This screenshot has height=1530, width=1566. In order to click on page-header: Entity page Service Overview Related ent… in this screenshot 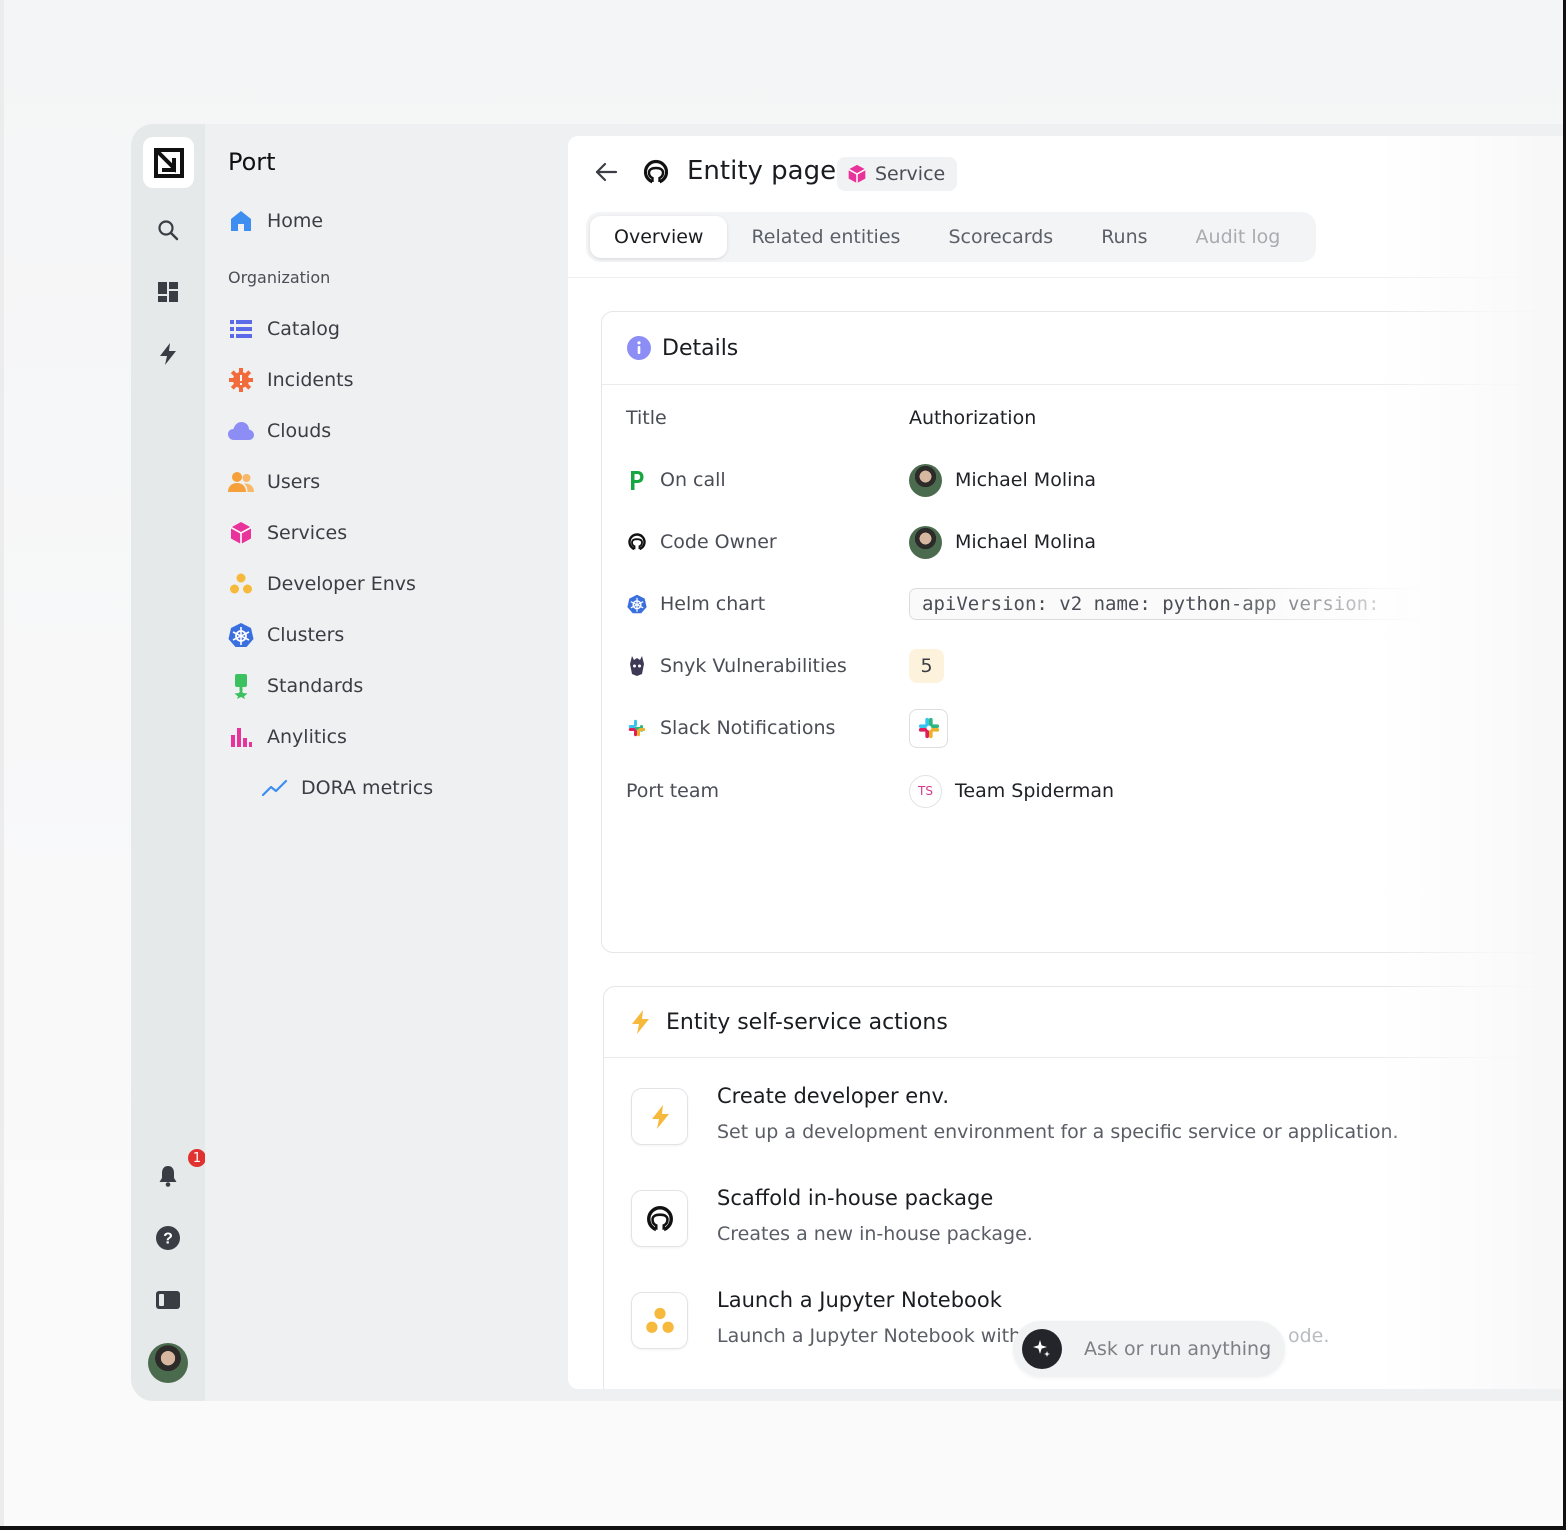, I will do `click(1067, 207)`.